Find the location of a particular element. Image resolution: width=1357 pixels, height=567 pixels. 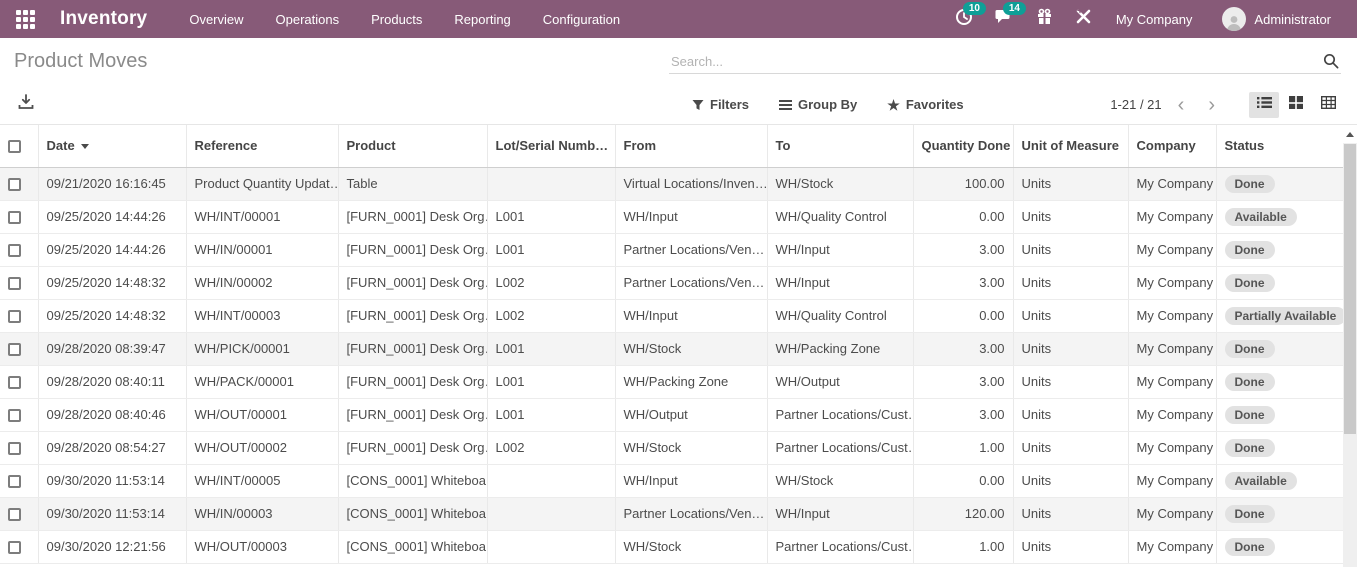

search-input is located at coordinates (997, 61).